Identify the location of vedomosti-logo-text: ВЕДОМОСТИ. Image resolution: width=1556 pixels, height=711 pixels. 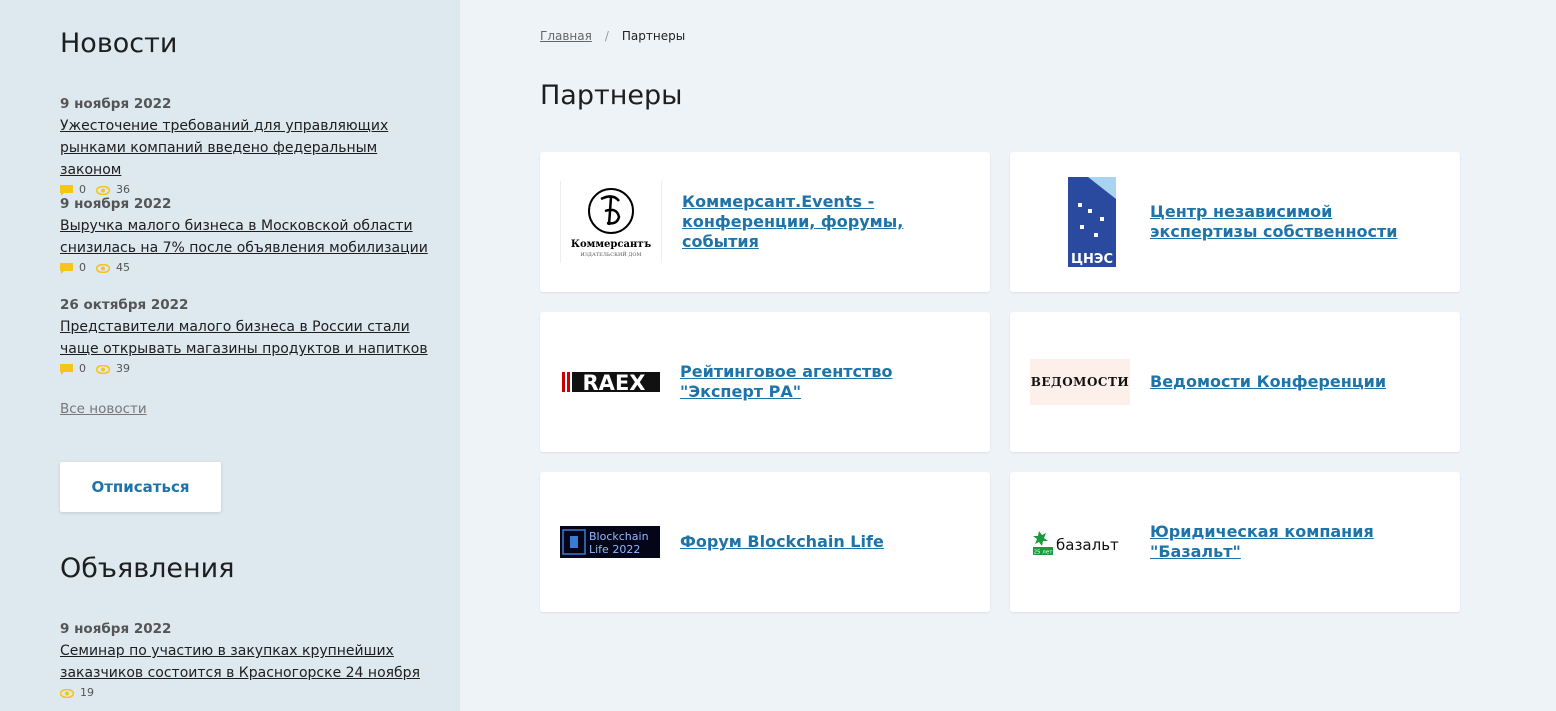
(1080, 382).